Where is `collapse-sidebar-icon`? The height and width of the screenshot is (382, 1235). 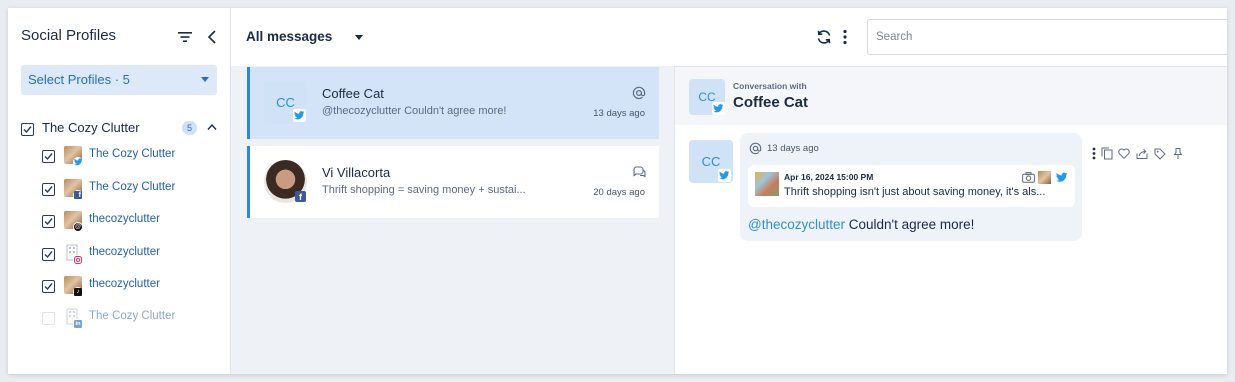
collapse-sidebar-icon is located at coordinates (212, 37).